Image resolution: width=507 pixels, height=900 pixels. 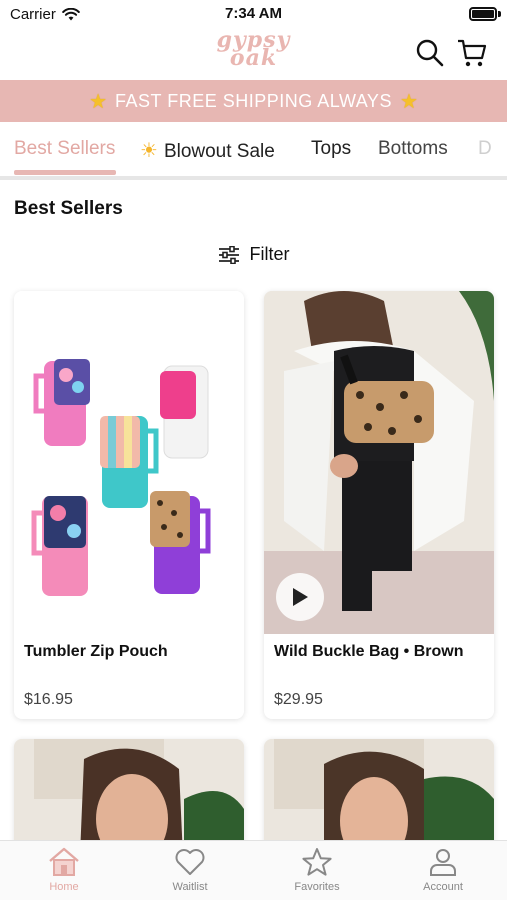 What do you see at coordinates (317, 887) in the screenshot?
I see `tabbar-favorites-label: Favorites` at bounding box center [317, 887].